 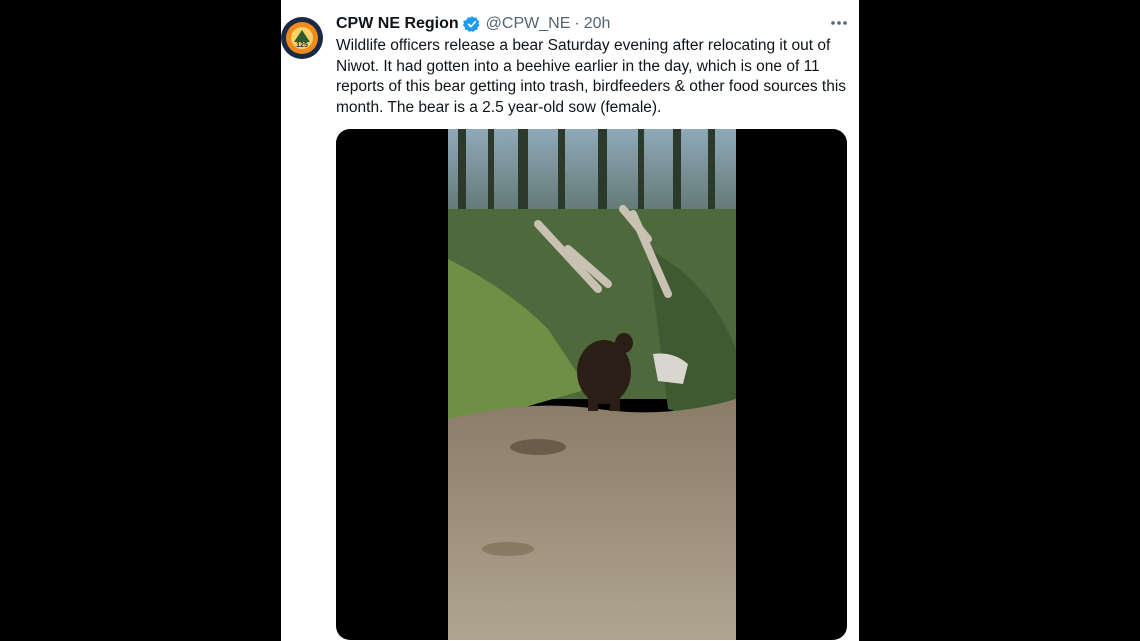 What do you see at coordinates (528, 24) in the screenshot?
I see `author-handle: @CPW_NE` at bounding box center [528, 24].